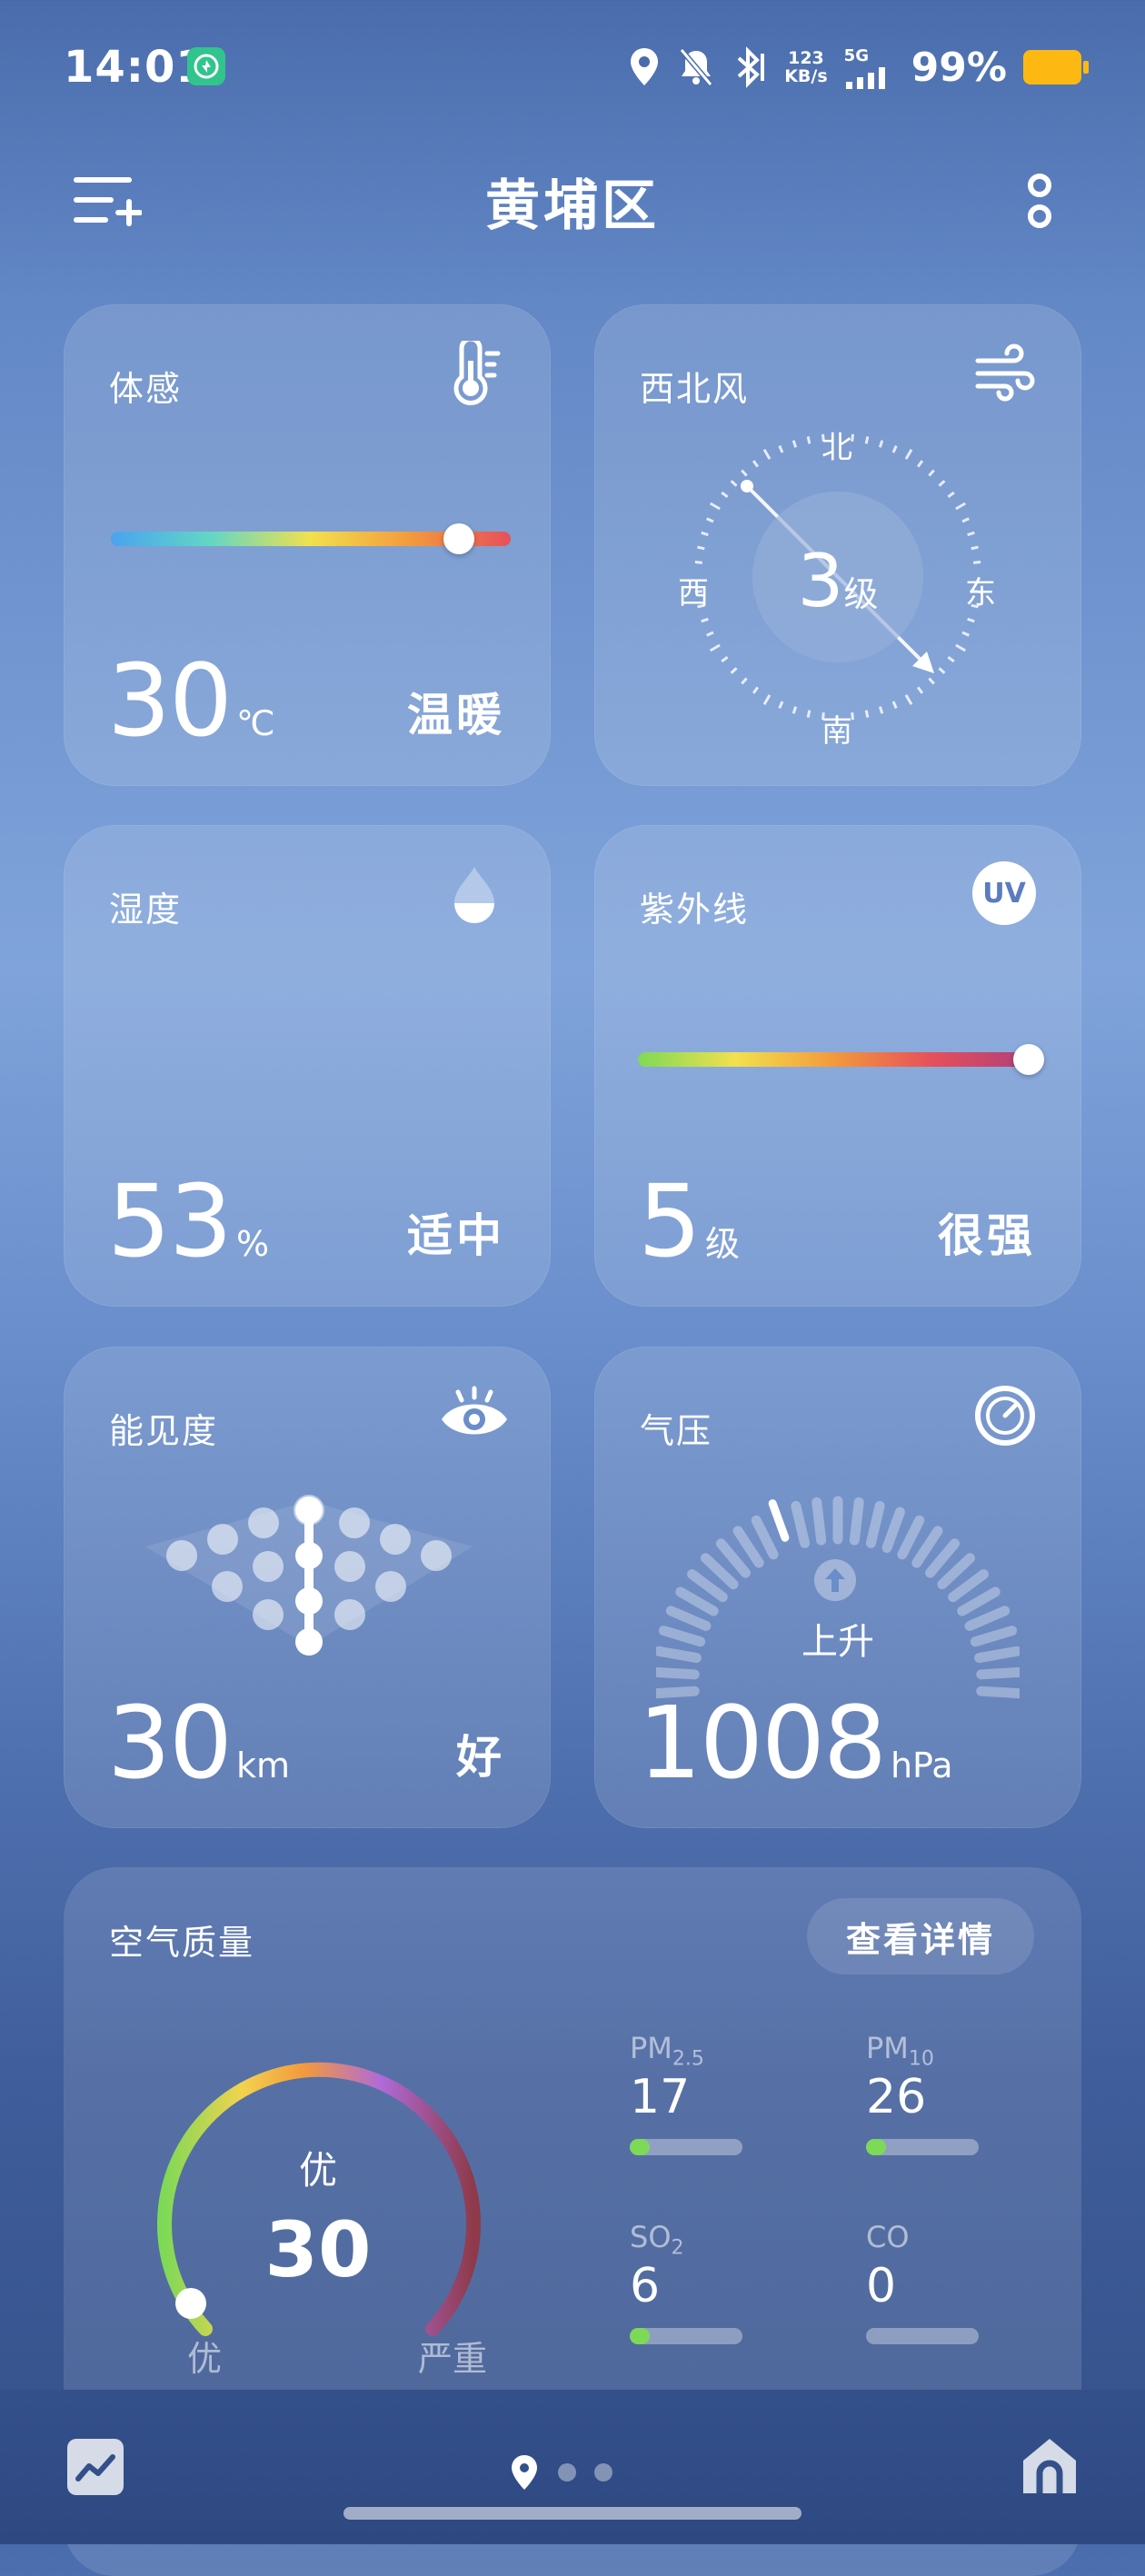 The width and height of the screenshot is (1145, 2576). I want to click on compass-north: 北, so click(836, 448).